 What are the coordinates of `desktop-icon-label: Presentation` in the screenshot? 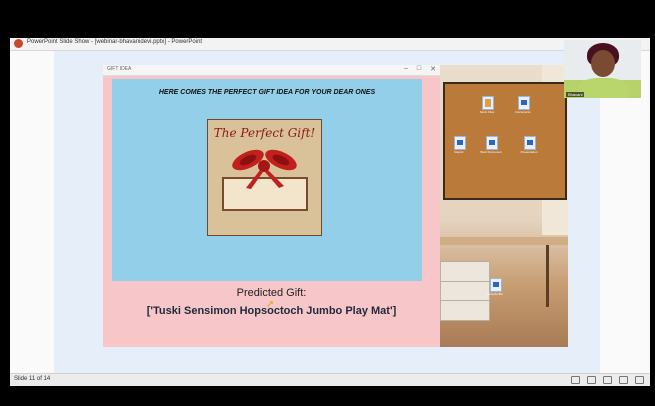 It's located at (529, 152).